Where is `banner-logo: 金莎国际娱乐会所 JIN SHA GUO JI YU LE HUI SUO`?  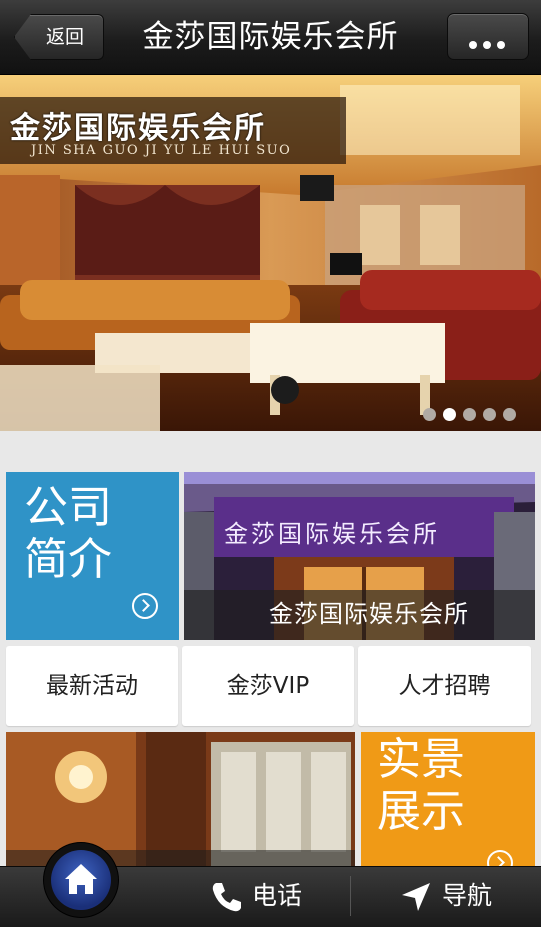 banner-logo: 金莎国际娱乐会所 JIN SHA GUO JI YU LE HUI SUO is located at coordinates (173, 130).